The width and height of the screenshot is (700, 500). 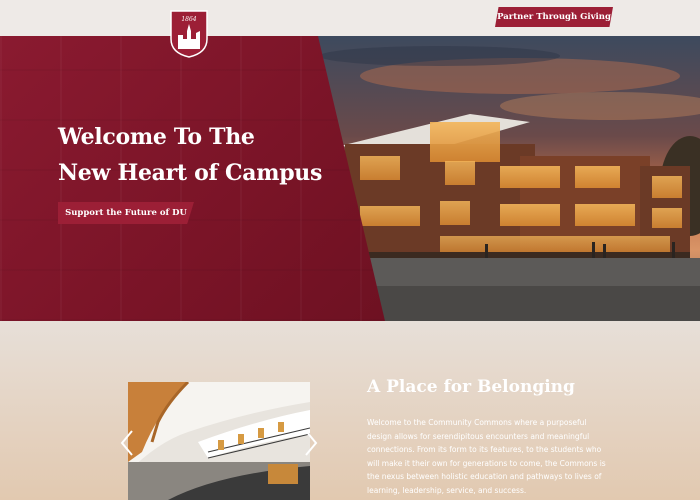 I want to click on support-future-button: Support the Future of DU, so click(x=126, y=213).